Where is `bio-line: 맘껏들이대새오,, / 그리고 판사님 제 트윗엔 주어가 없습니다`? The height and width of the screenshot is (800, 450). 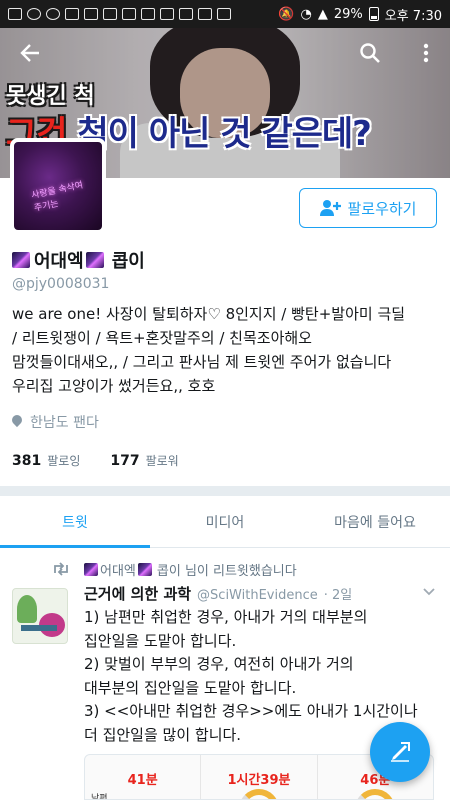
bio-line: 맘껏들이대새오,, / 그리고 판사님 제 트윗엔 주어가 없습니다 is located at coordinates (202, 362).